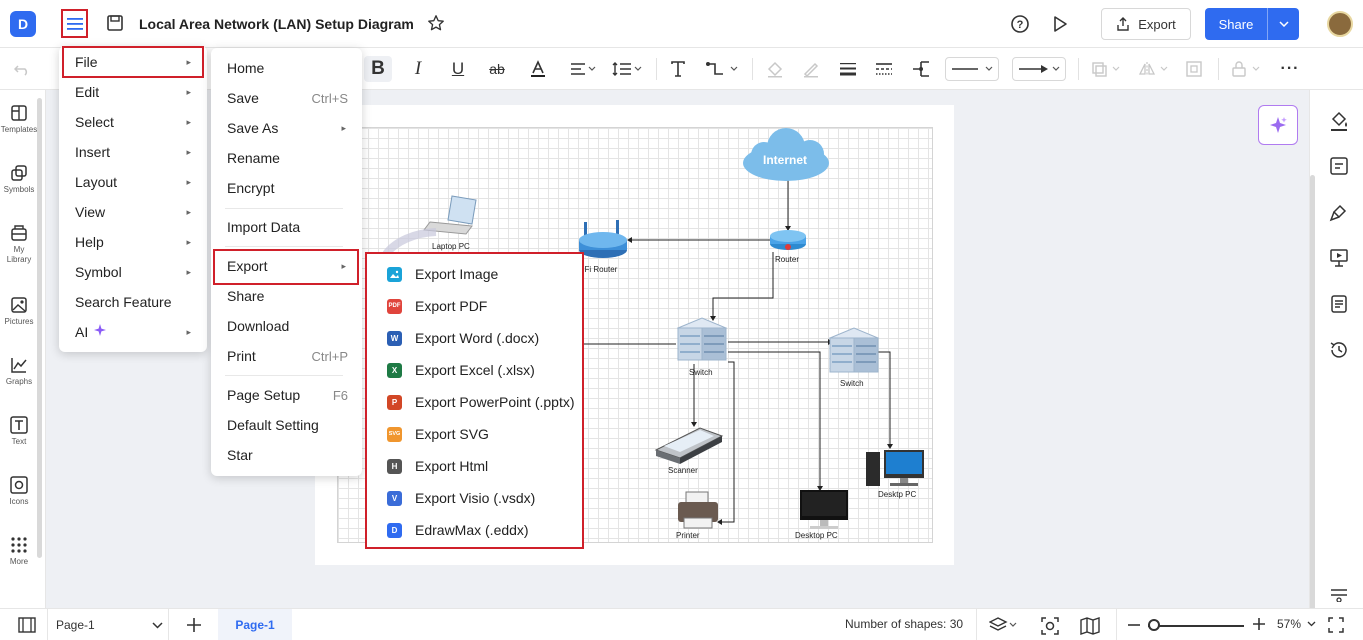  Describe the element at coordinates (451, 246) in the screenshot. I see `laptop-label: Laptop PC` at that location.